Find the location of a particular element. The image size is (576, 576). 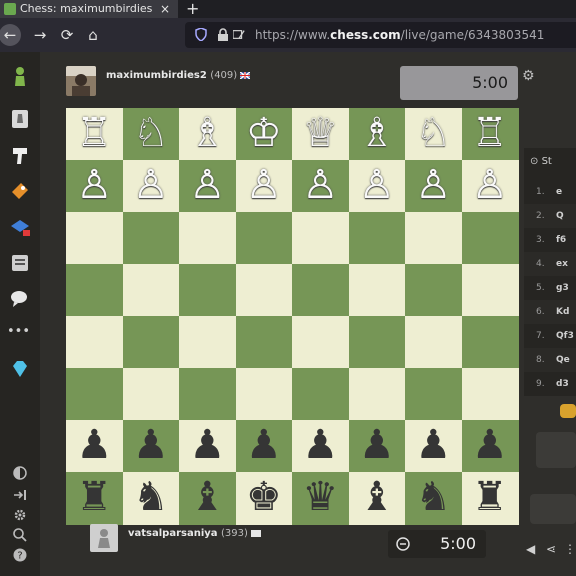

move-notation: ex is located at coordinates (562, 264).